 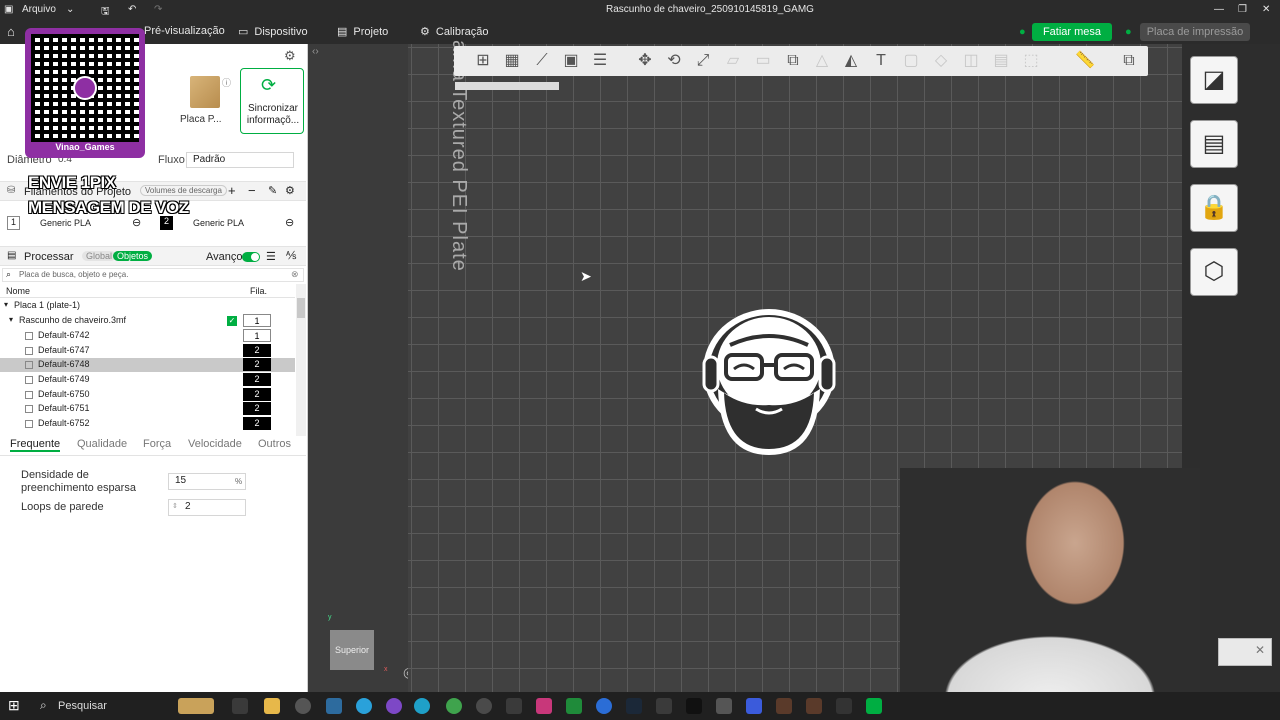 I want to click on file-explorer-icon, so click(x=272, y=706).